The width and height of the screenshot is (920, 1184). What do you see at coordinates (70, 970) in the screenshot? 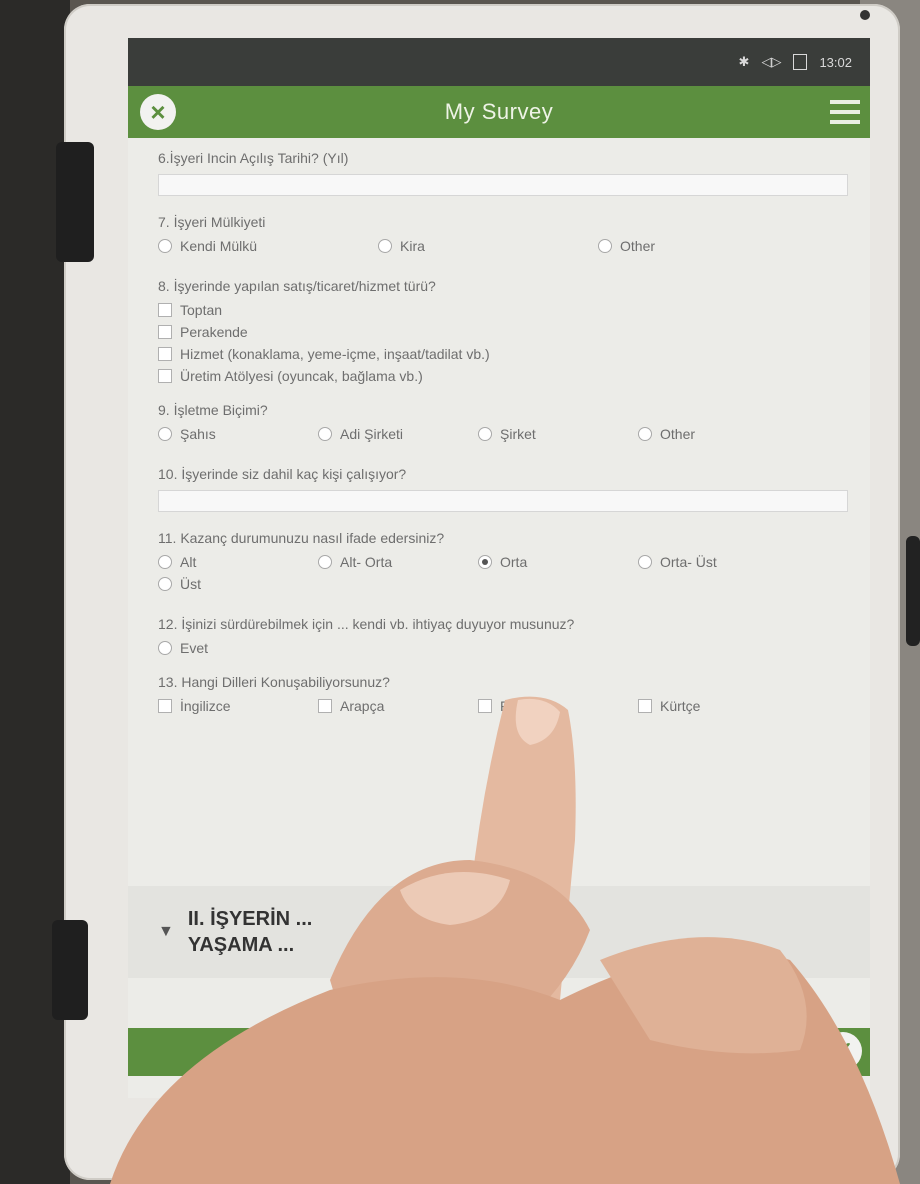
I see `case-clip-bottom` at bounding box center [70, 970].